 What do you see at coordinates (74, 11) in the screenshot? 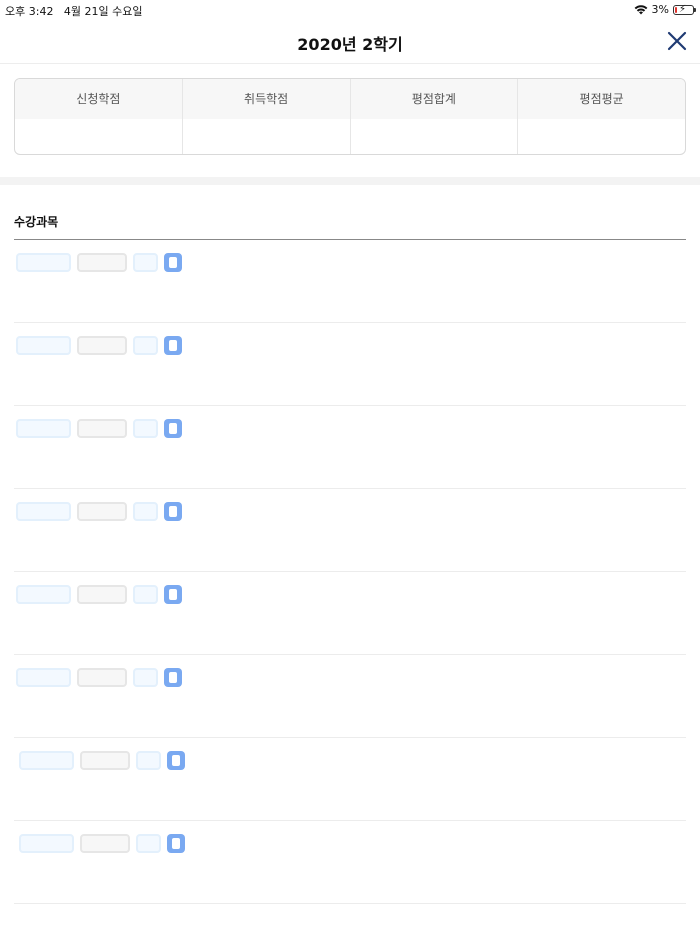
I see `status-time-date: 오후 3:42 4월 21일 수요일` at bounding box center [74, 11].